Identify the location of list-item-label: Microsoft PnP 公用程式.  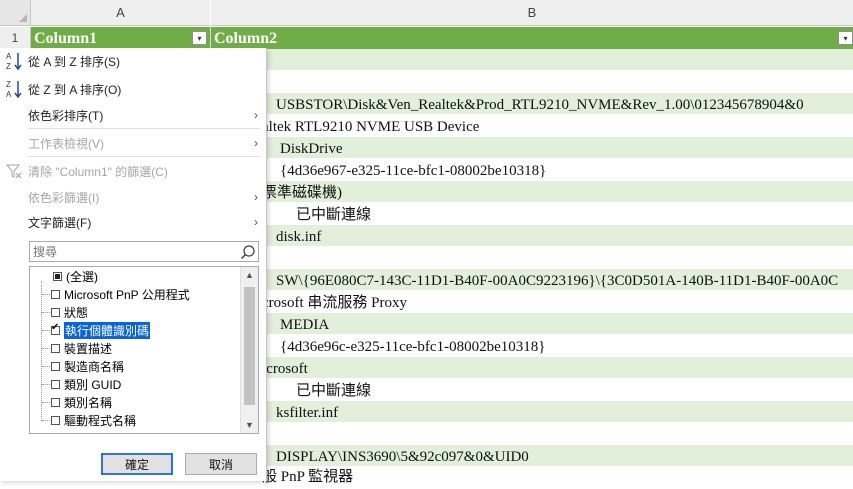
(127, 294).